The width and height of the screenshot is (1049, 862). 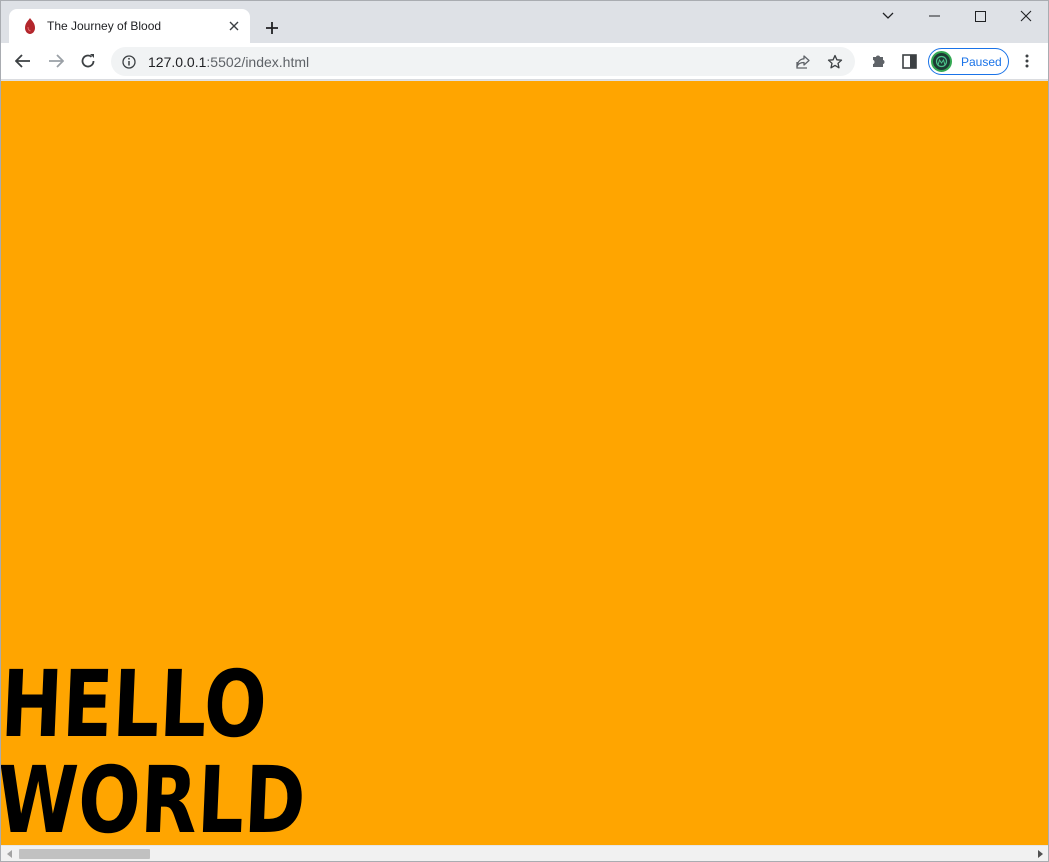 What do you see at coordinates (9, 853) in the screenshot?
I see `scroll-left-arrow-icon` at bounding box center [9, 853].